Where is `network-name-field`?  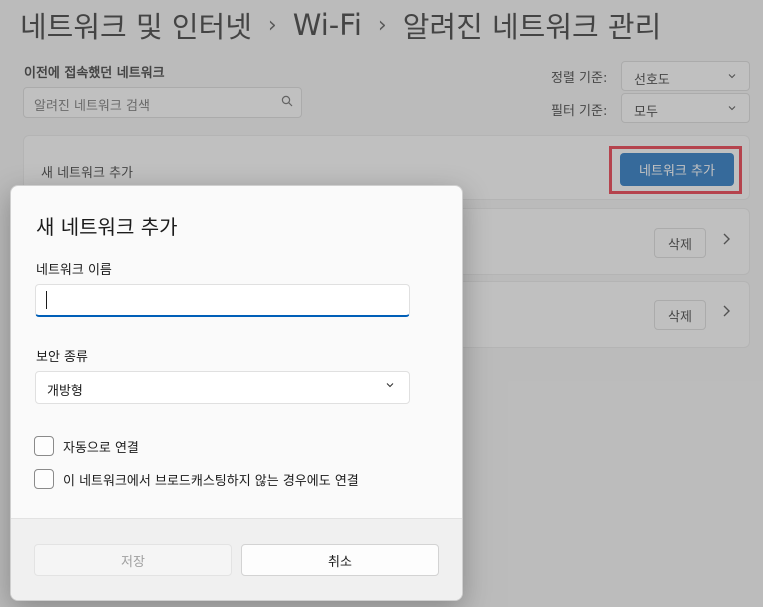
network-name-field is located at coordinates (222, 300).